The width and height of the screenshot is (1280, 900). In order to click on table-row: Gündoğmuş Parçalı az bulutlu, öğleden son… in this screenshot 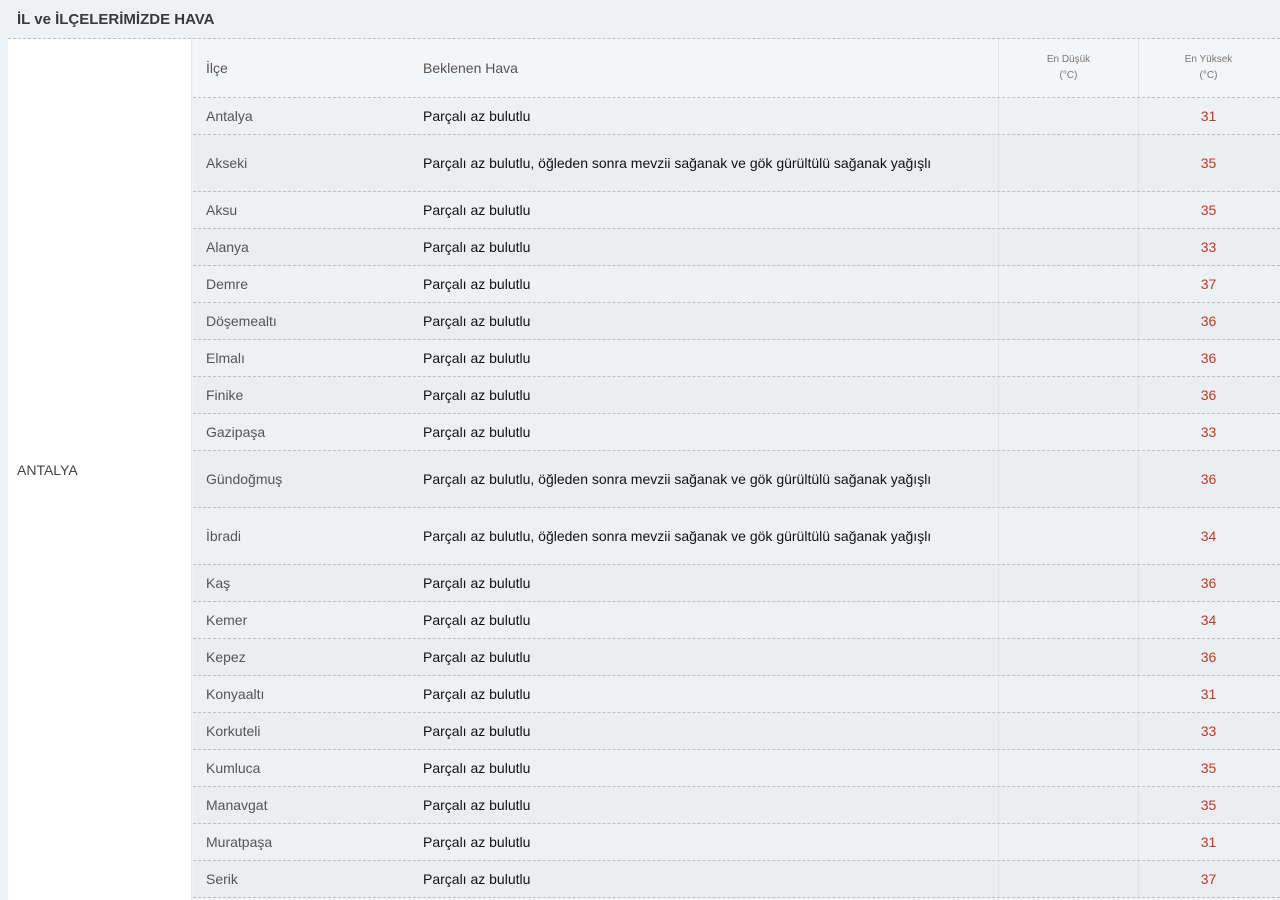, I will do `click(736, 479)`.